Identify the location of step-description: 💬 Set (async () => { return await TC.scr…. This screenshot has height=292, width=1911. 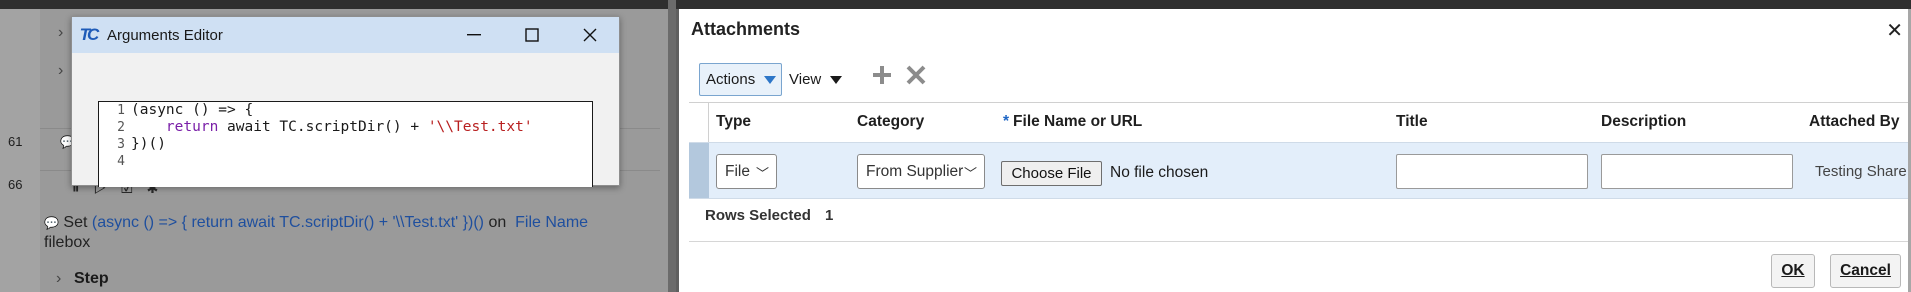
(349, 232).